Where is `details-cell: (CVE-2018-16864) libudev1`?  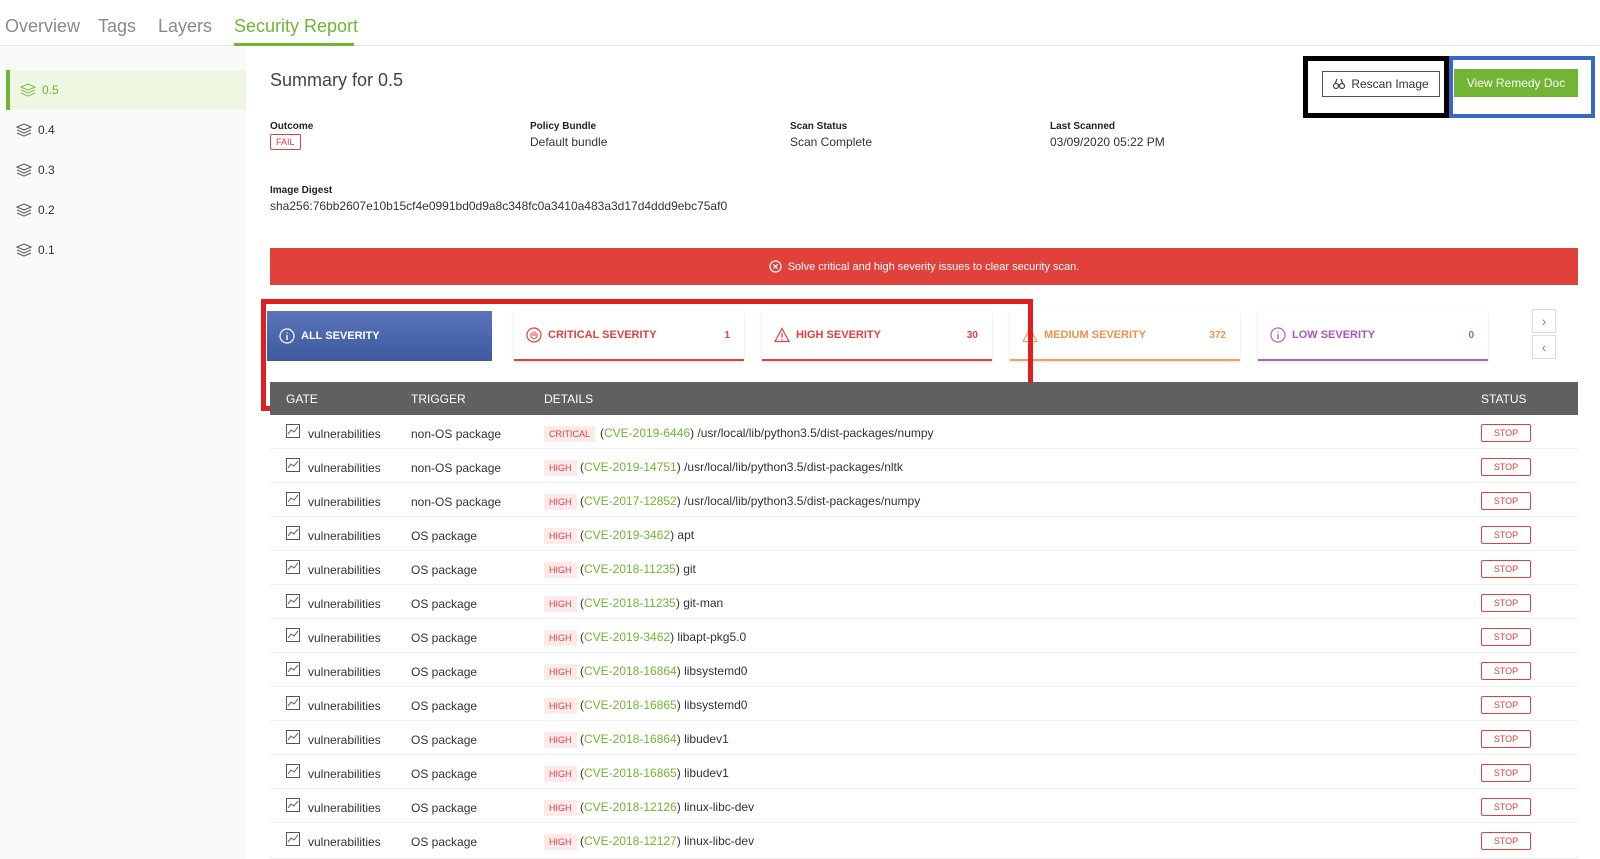
details-cell: (CVE-2018-16864) libudev1 is located at coordinates (654, 739).